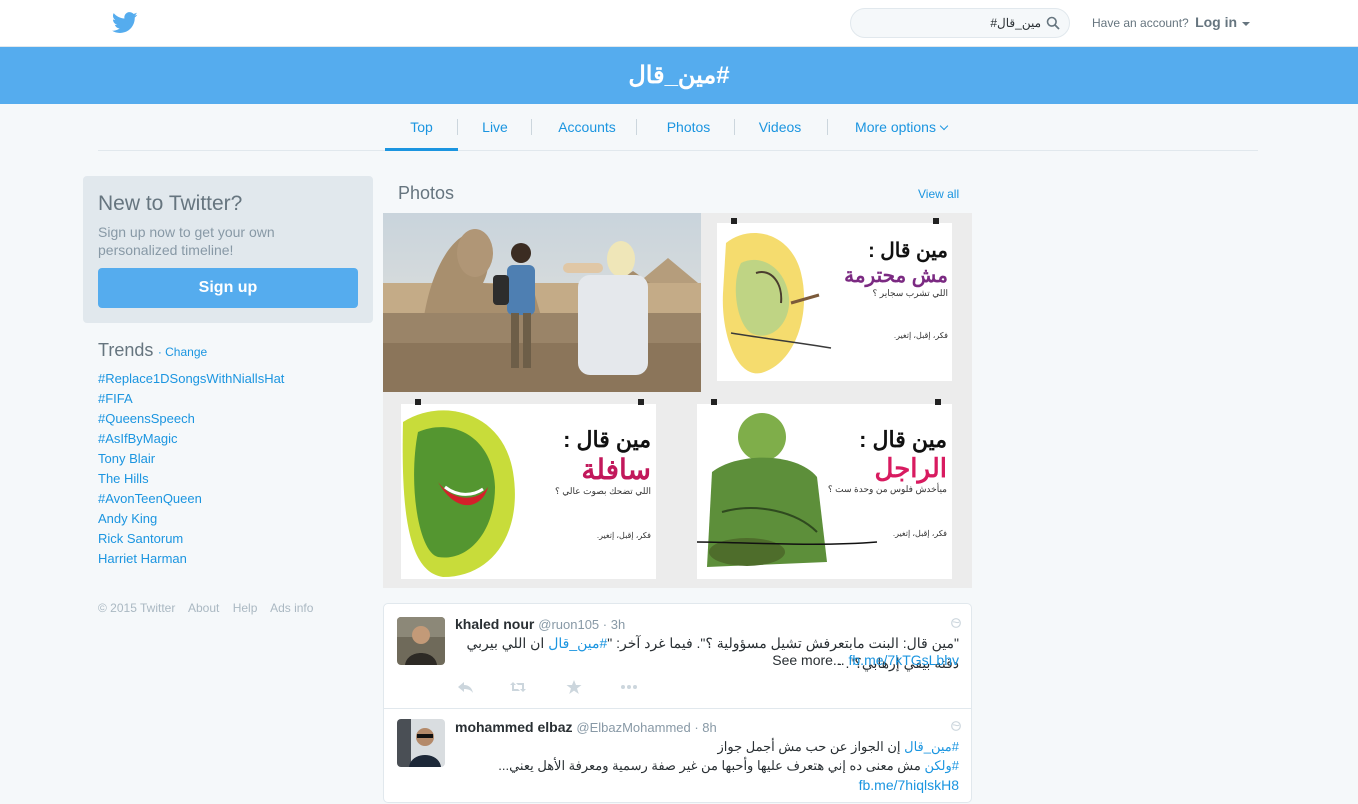 This screenshot has height=804, width=1358. I want to click on chevron-down-icon, so click(944, 126).